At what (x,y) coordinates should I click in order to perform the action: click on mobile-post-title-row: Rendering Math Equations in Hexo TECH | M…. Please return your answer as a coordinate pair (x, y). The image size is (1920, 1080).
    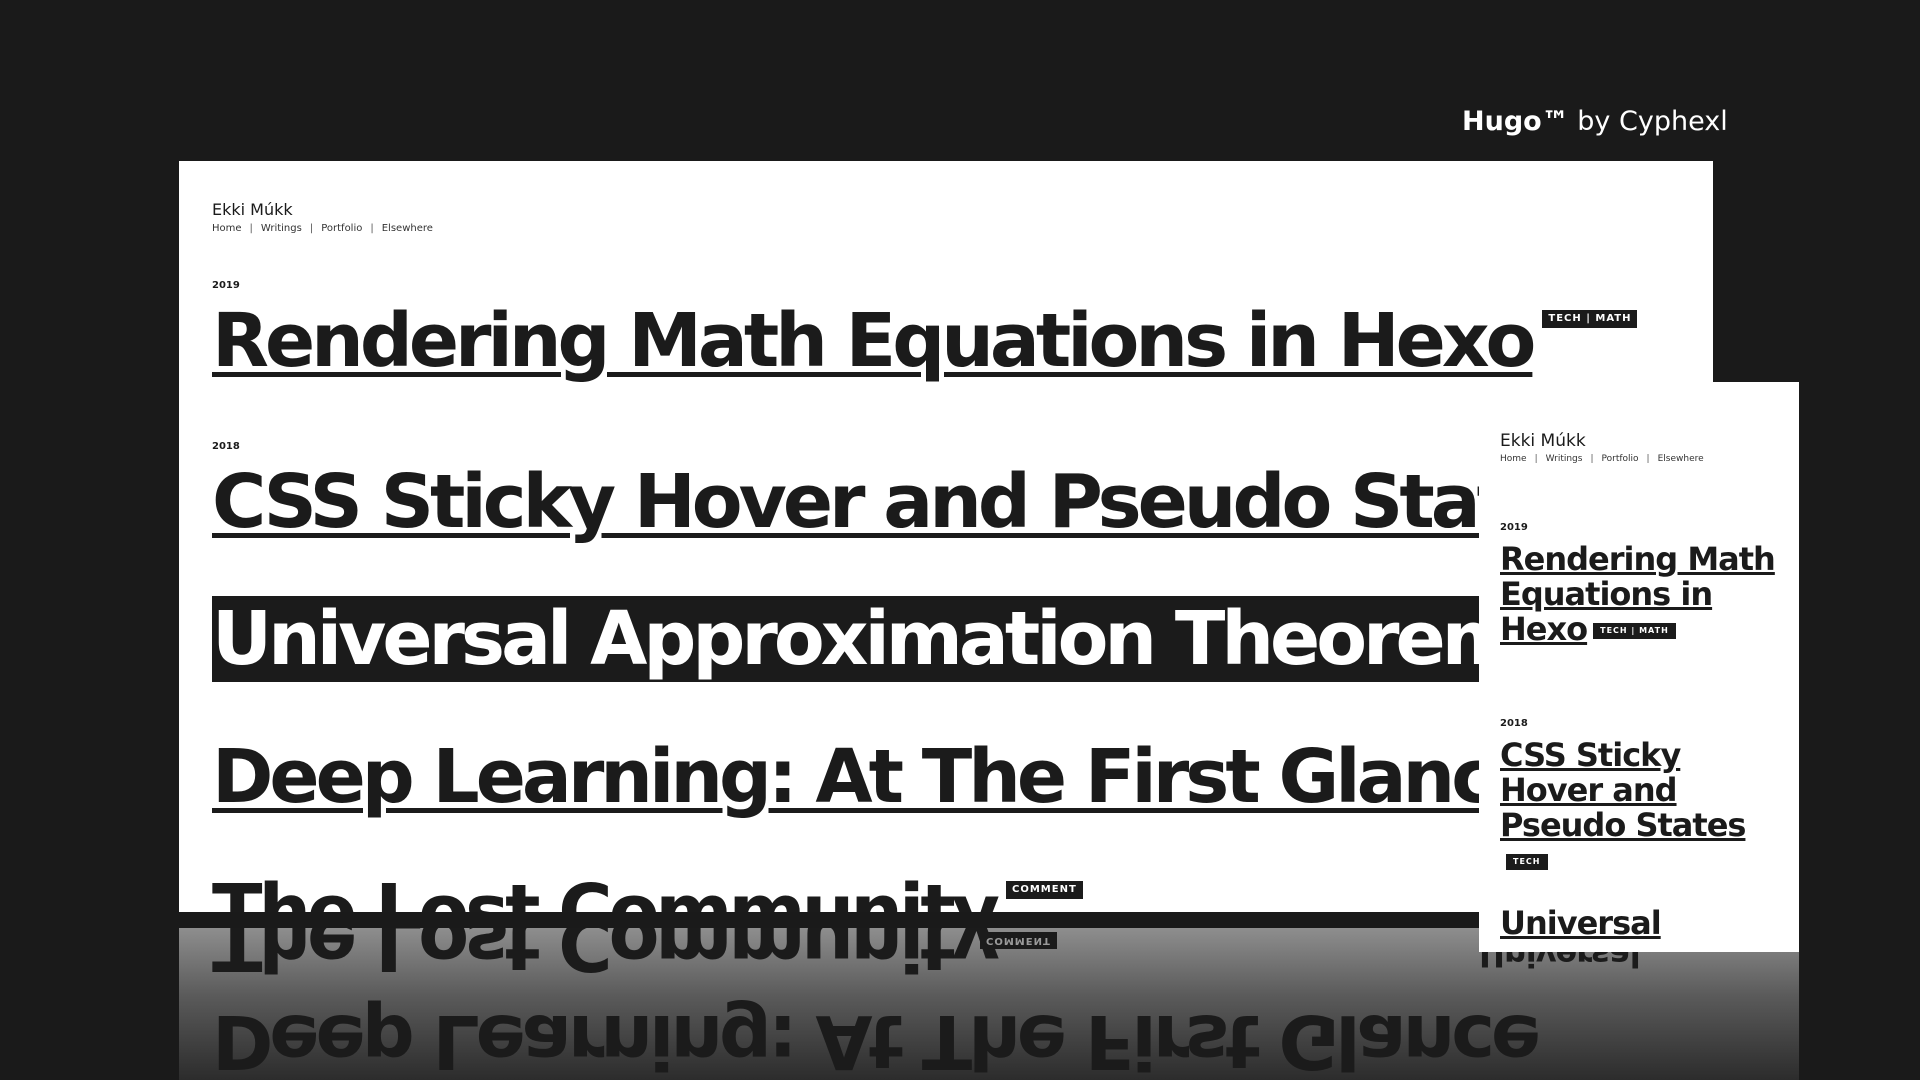
    Looking at the image, I should click on (1645, 594).